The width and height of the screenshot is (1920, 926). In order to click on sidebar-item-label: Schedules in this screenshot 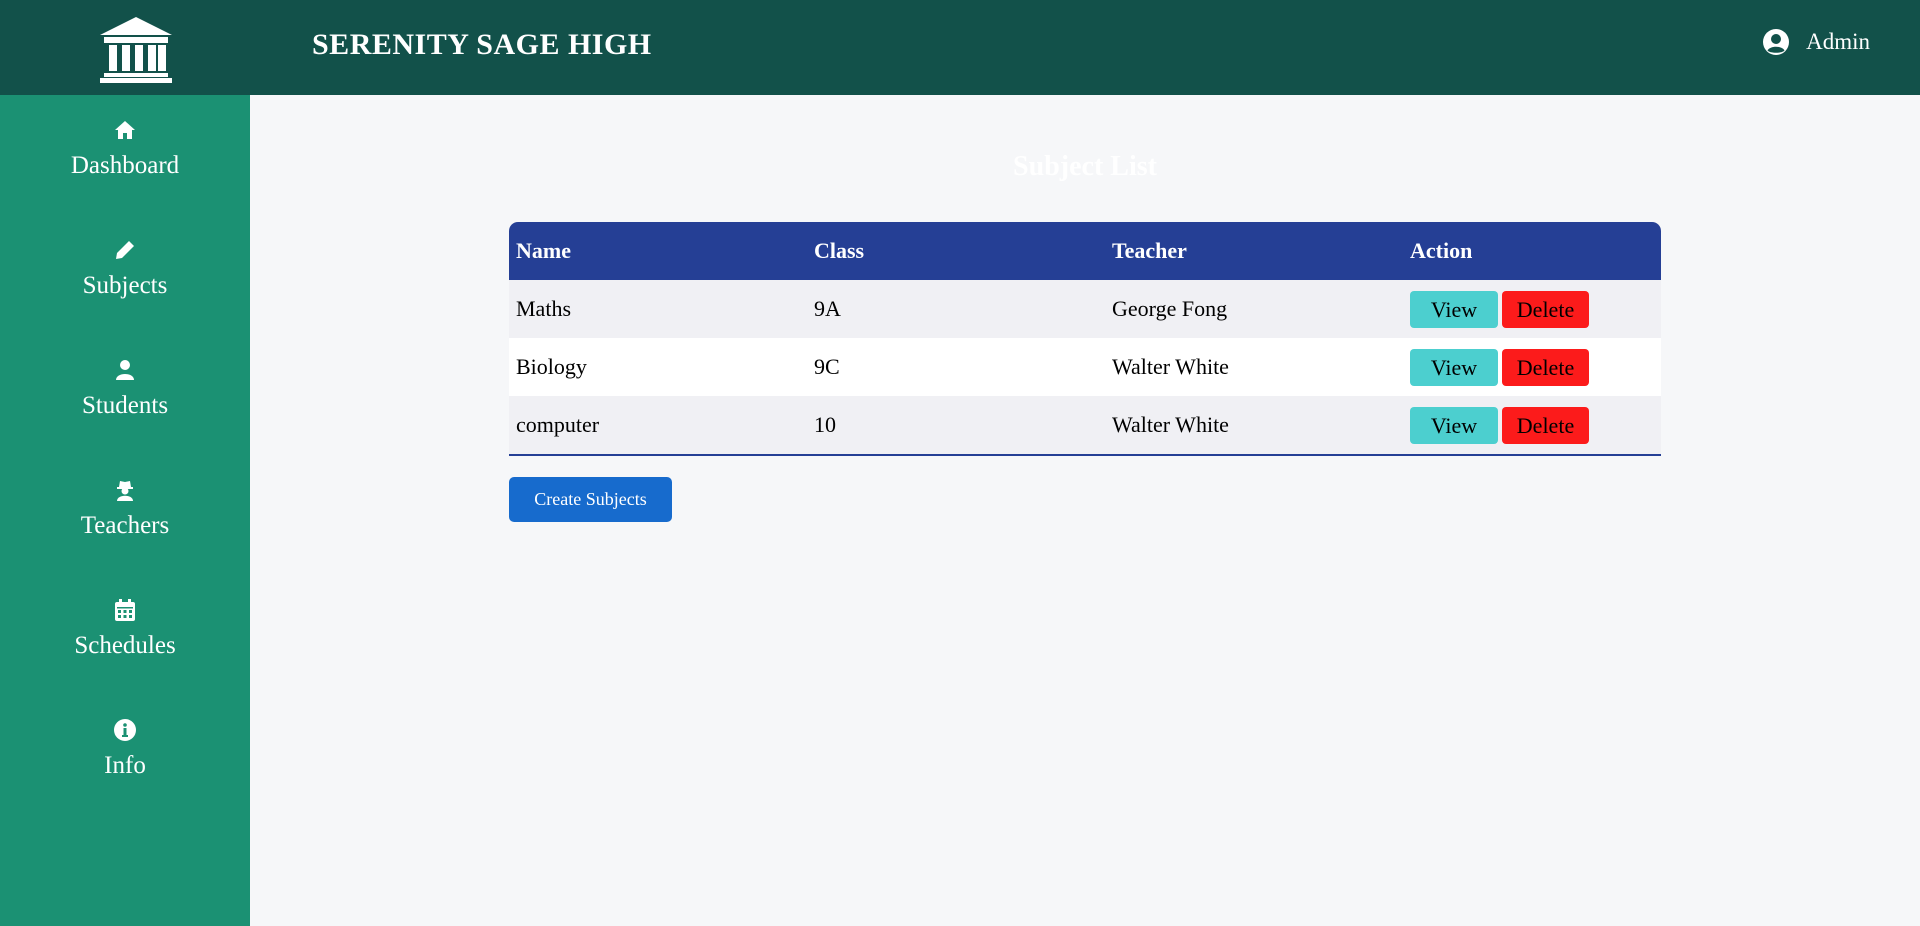, I will do `click(125, 645)`.